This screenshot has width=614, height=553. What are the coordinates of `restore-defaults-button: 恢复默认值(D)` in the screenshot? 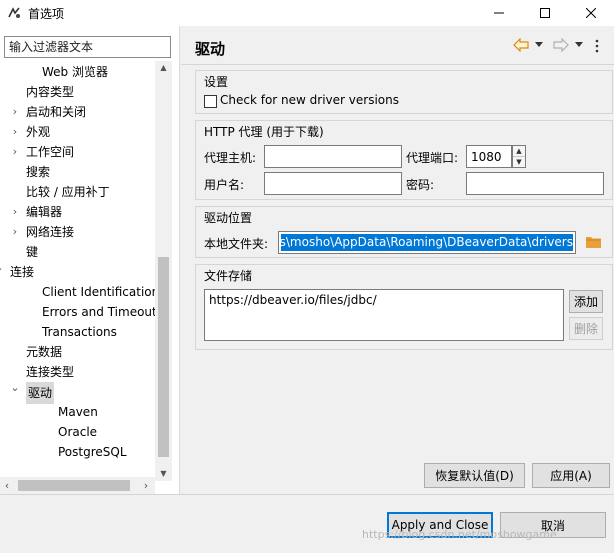 It's located at (474, 475).